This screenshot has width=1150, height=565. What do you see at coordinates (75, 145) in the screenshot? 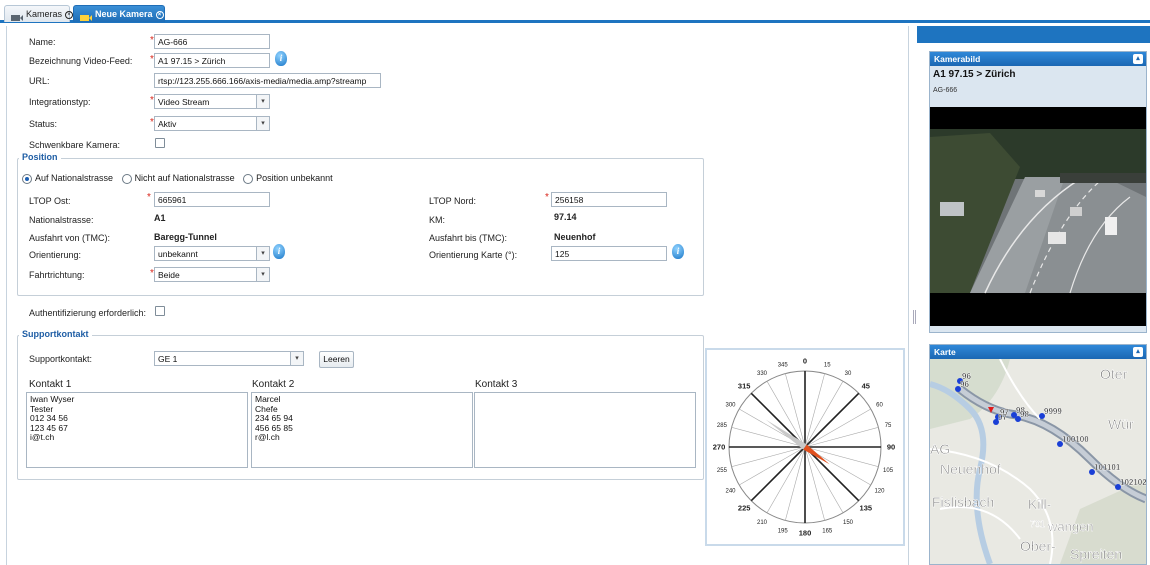
I see `schwenk-label: Schwenkbare Kamera:` at bounding box center [75, 145].